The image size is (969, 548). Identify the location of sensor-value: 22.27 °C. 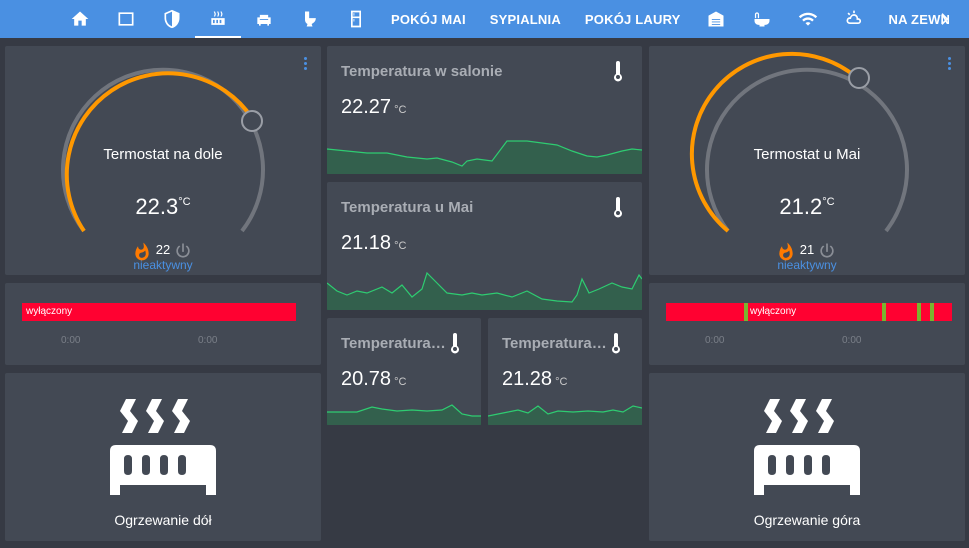
(374, 107).